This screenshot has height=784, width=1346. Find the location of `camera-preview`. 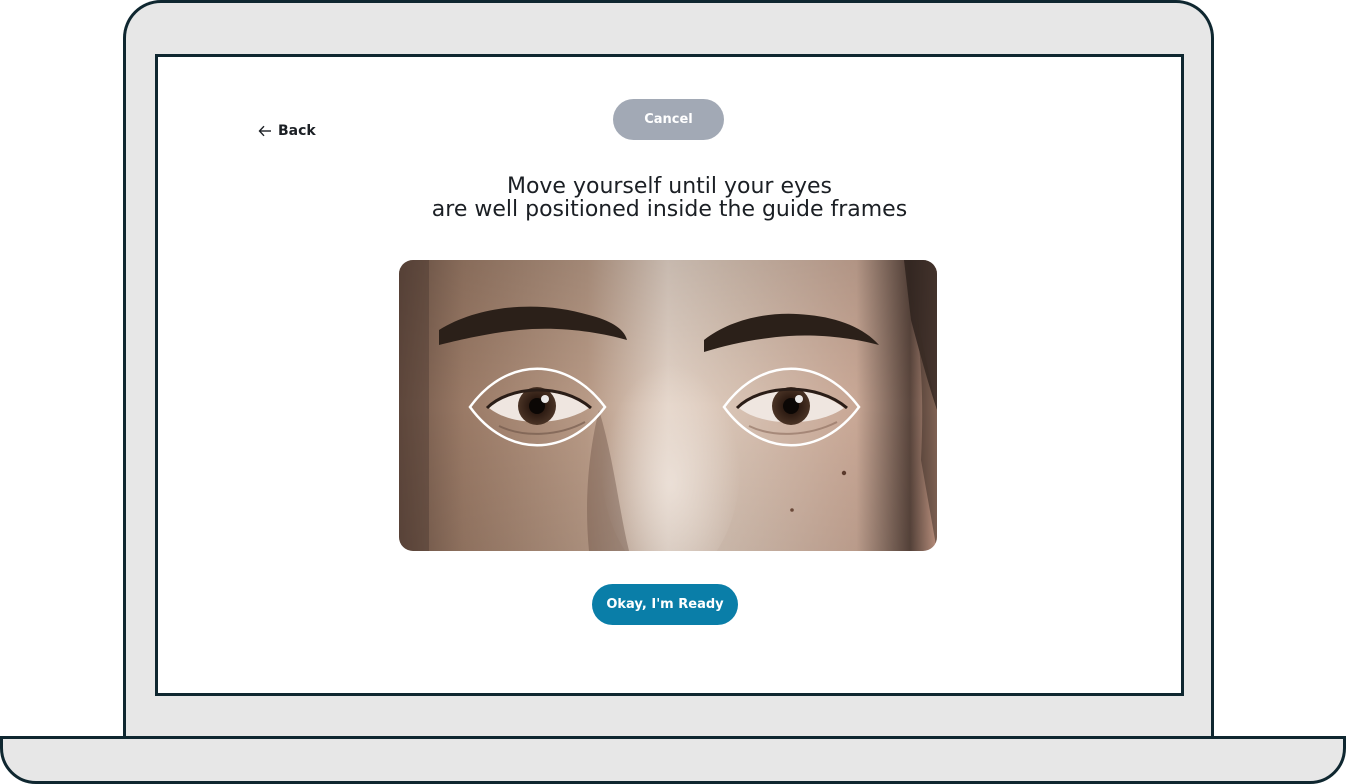

camera-preview is located at coordinates (668, 405).